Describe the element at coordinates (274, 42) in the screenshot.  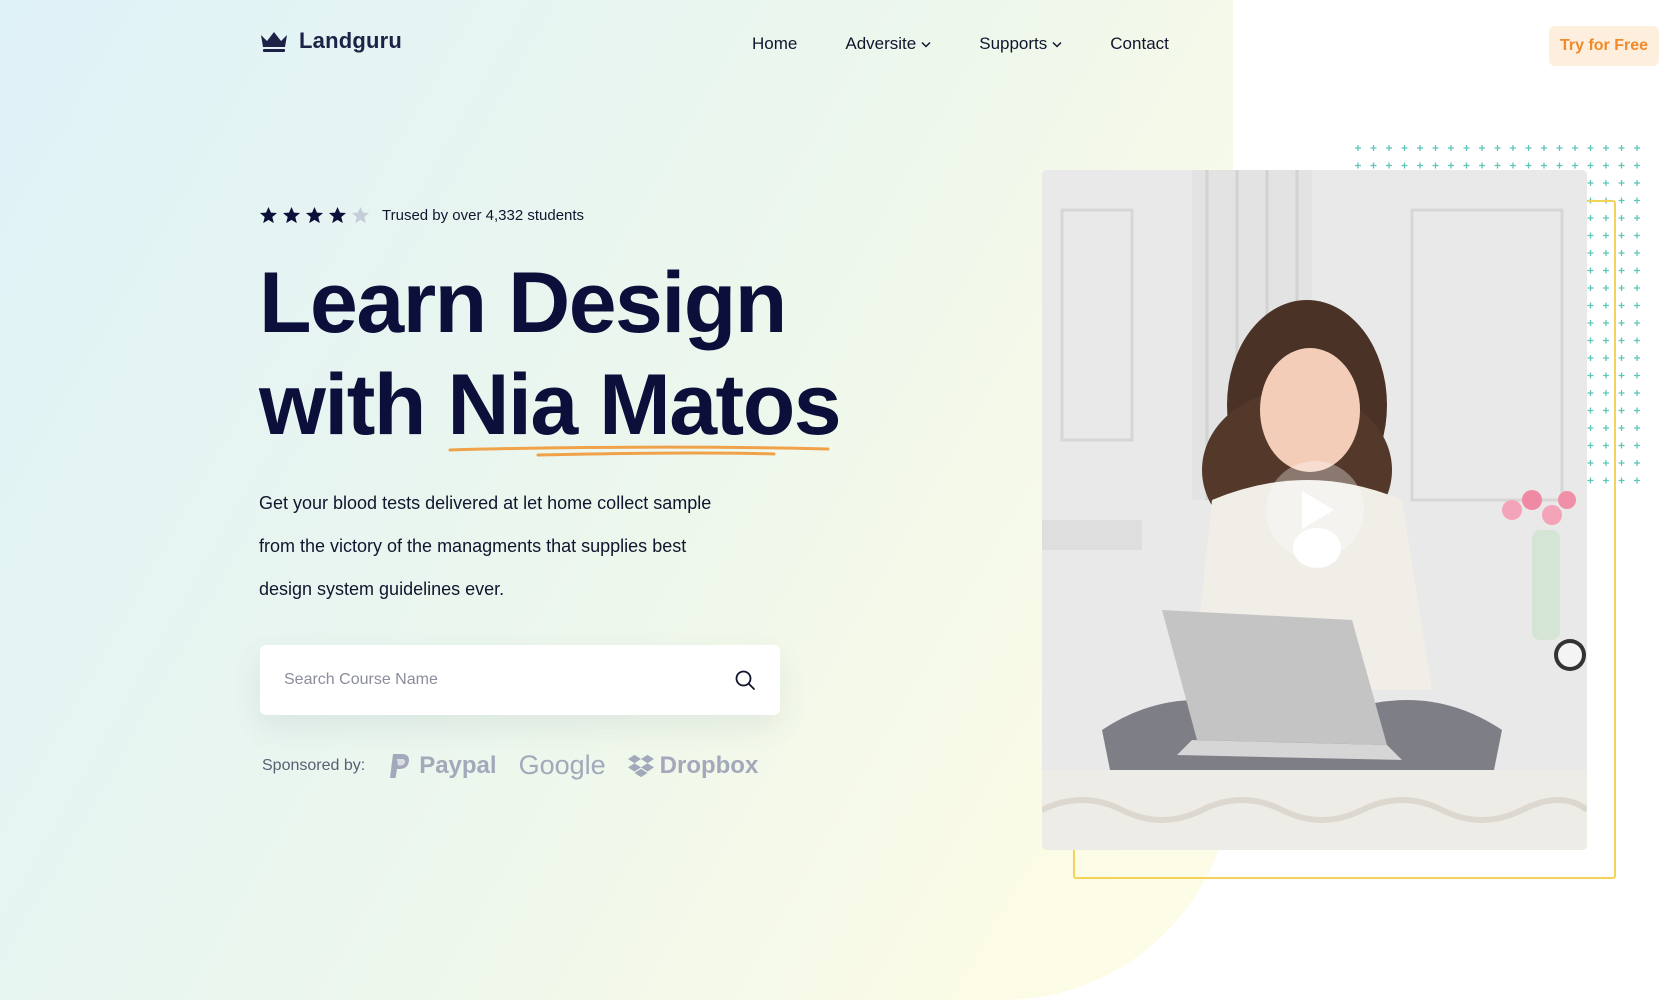
I see `crown-icon` at that location.